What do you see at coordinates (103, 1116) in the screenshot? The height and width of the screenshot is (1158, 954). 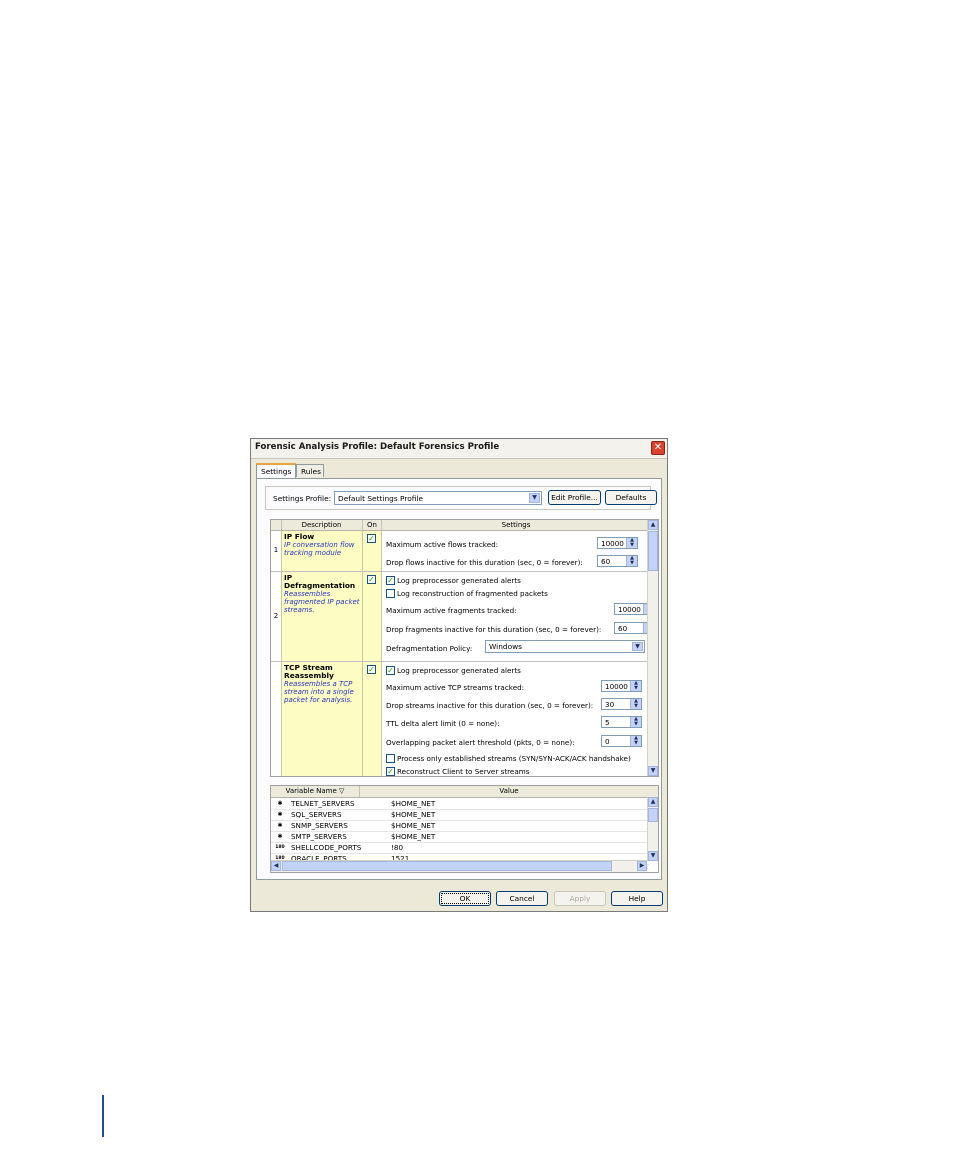 I see `page-margin-rule` at bounding box center [103, 1116].